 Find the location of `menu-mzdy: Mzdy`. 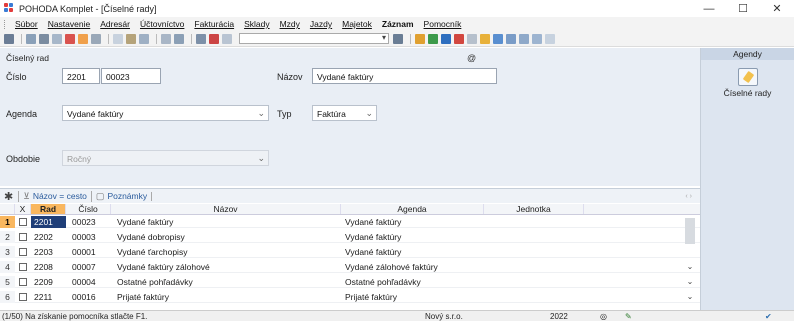

menu-mzdy: Mzdy is located at coordinates (290, 24).